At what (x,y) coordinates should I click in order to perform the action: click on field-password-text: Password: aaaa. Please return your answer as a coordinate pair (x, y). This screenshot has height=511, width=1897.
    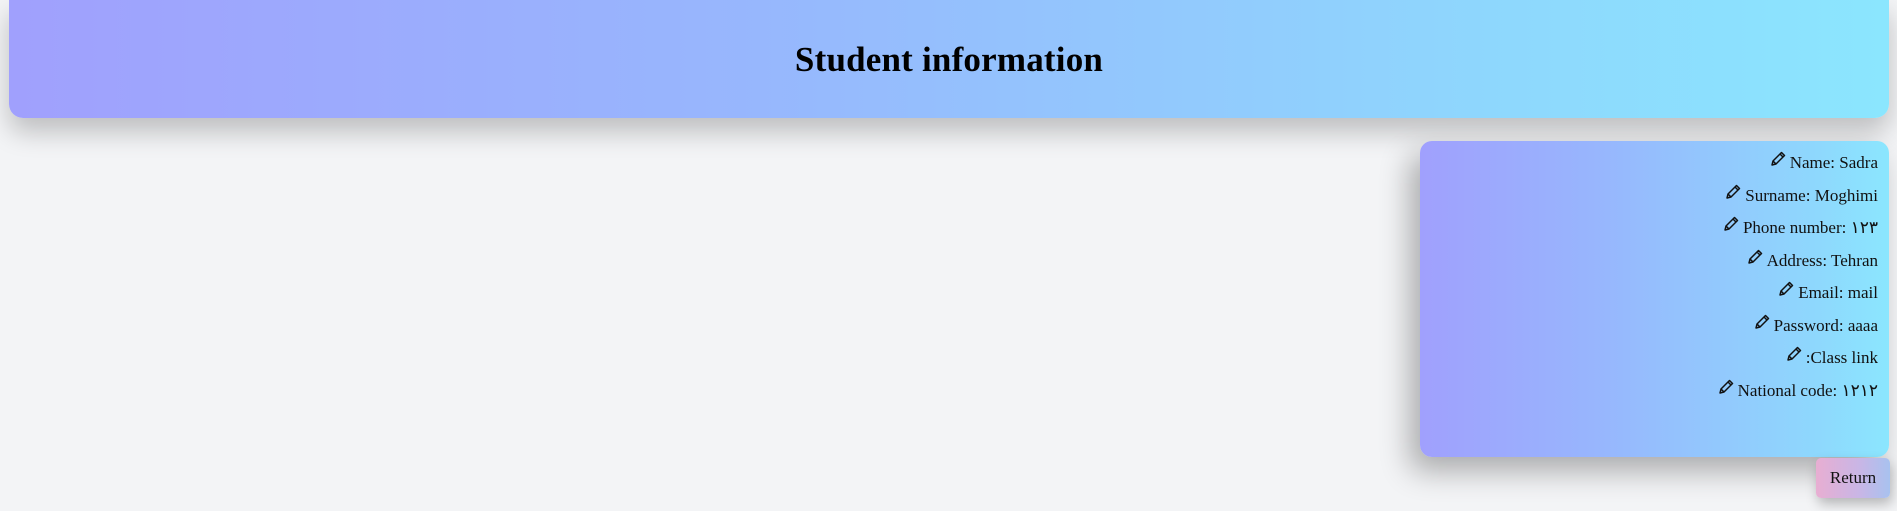
    Looking at the image, I should click on (1825, 325).